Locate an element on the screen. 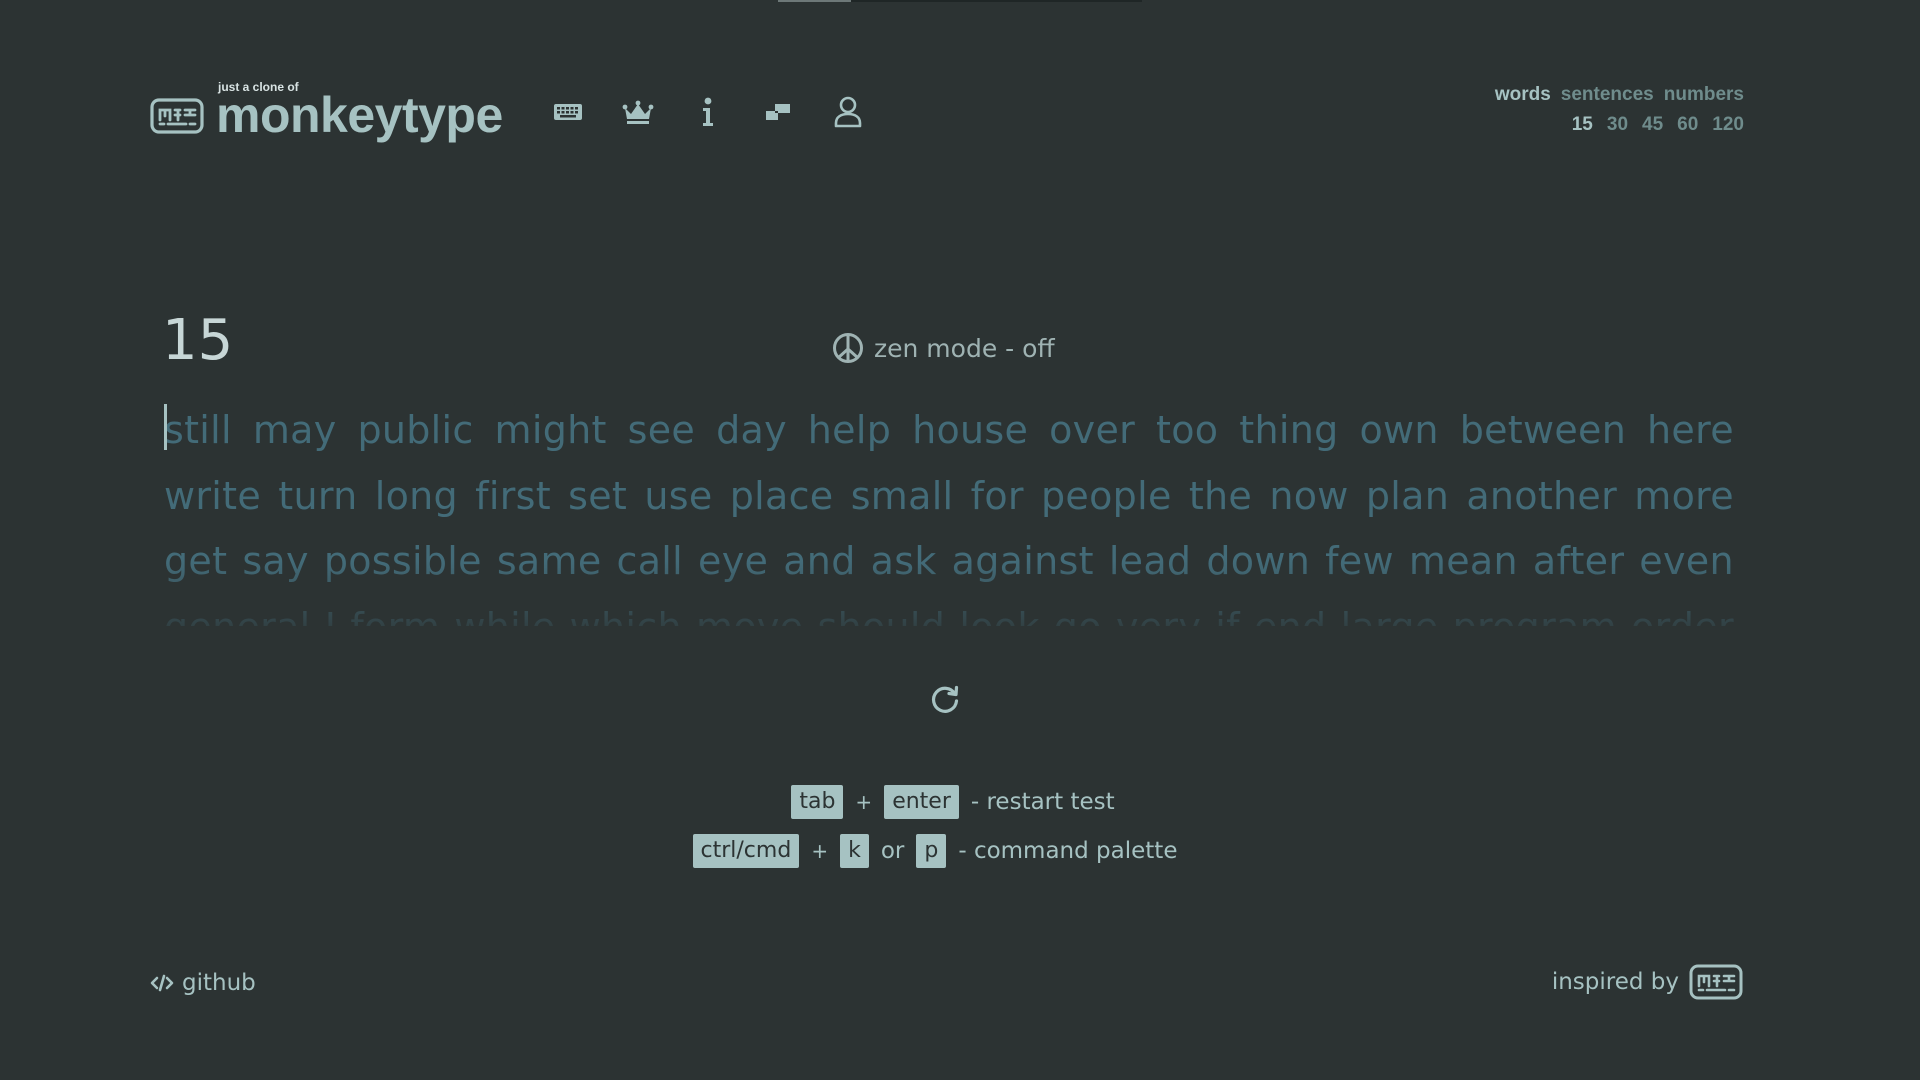  settings-icon is located at coordinates (778, 112).